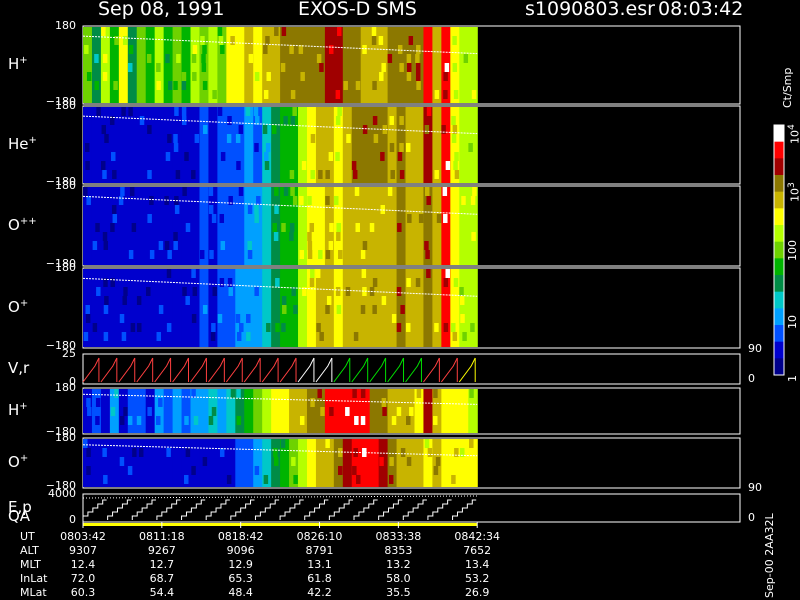 This screenshot has width=800, height=600. Describe the element at coordinates (19, 368) in the screenshot. I see `panel-label-4: V,r` at that location.